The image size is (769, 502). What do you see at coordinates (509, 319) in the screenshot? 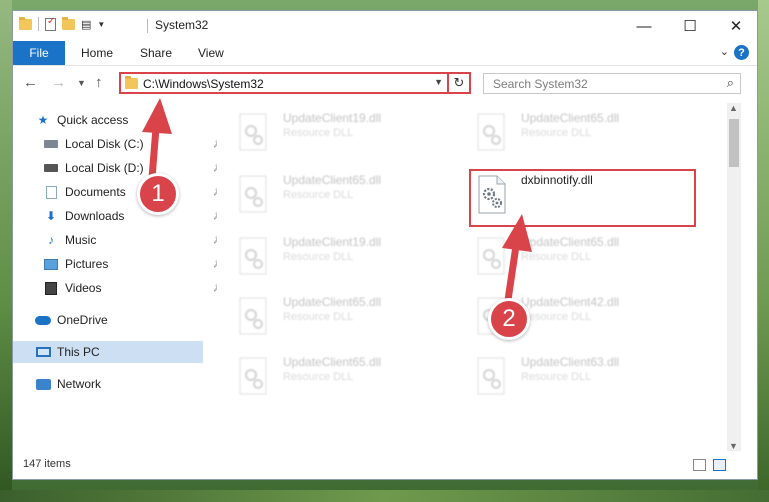
I see `callout-step-2: 2` at bounding box center [509, 319].